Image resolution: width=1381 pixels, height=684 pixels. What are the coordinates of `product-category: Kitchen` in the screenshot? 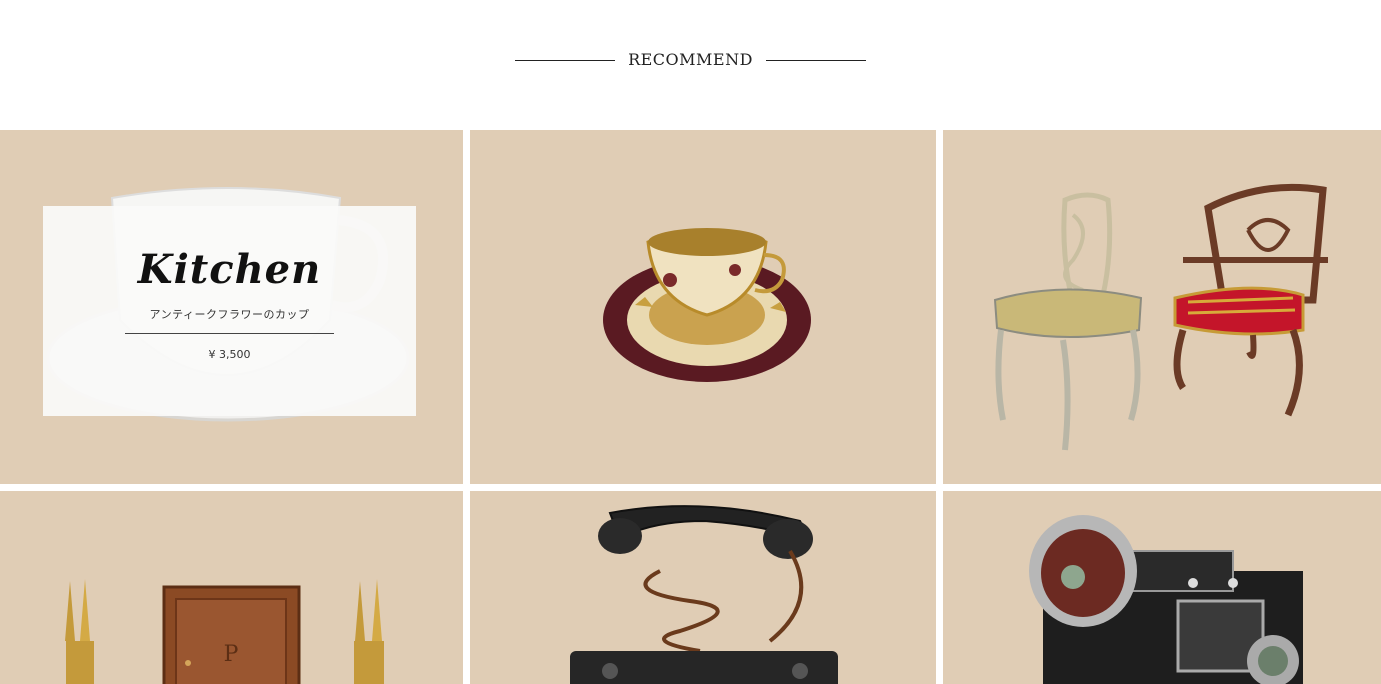 It's located at (229, 269).